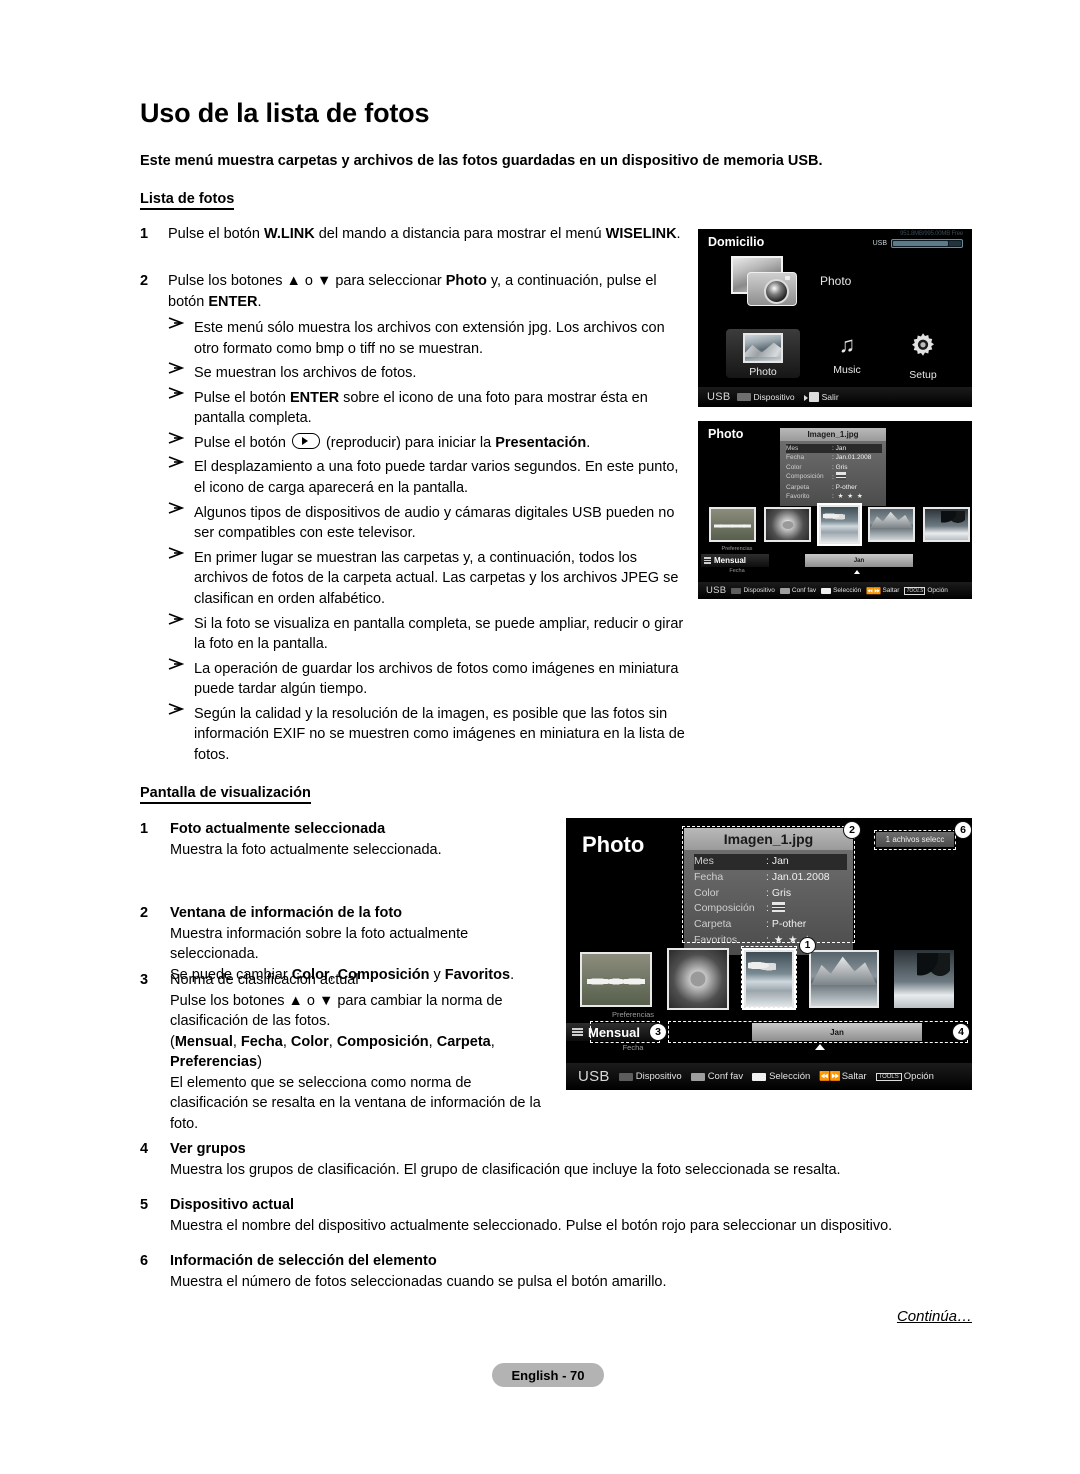 Image resolution: width=1080 pixels, height=1474 pixels. I want to click on tv-home-title: Domicilio, so click(736, 242).